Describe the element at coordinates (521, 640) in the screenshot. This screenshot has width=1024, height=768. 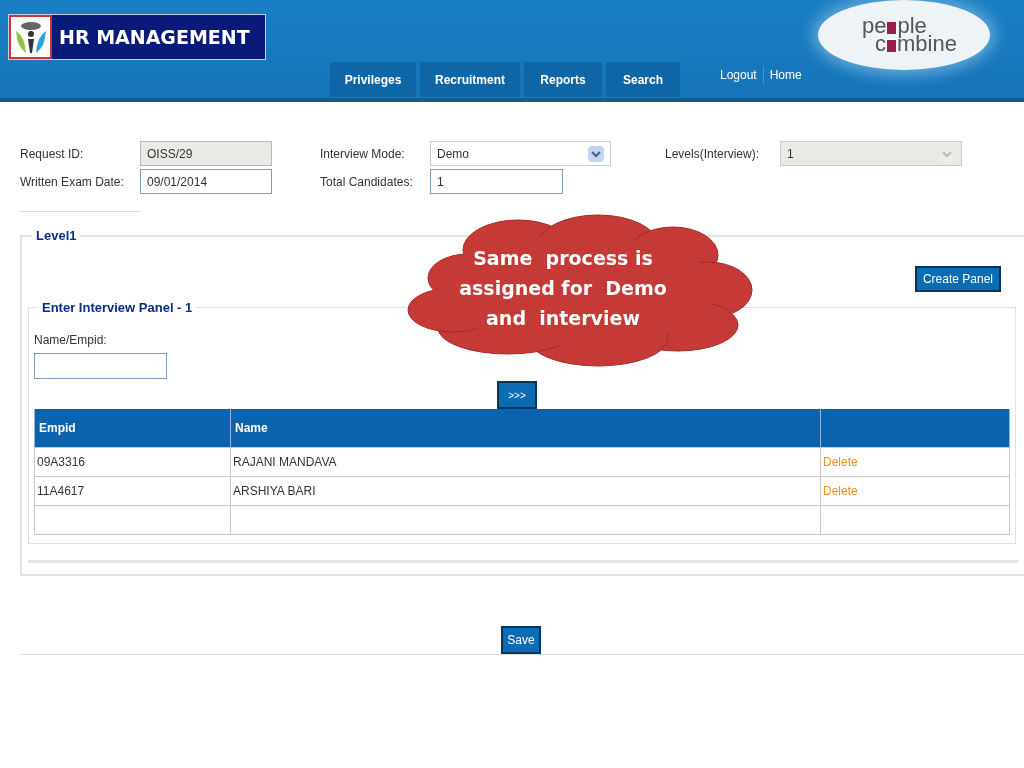
I see `save-button: Save` at that location.